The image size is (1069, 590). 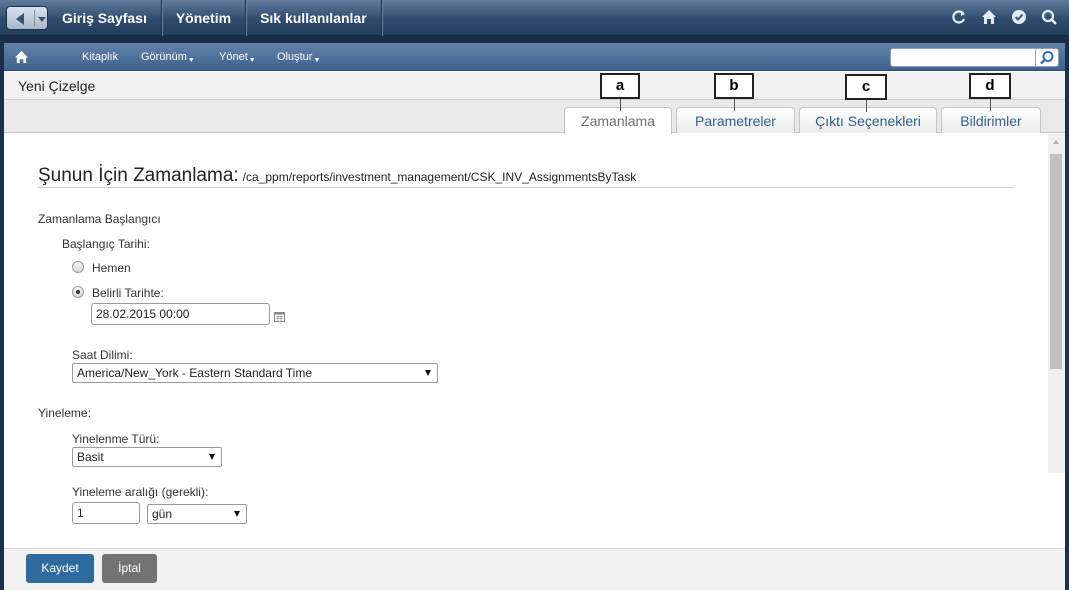 I want to click on start-section-label: Zamanlama Başlangıcı, so click(x=99, y=219).